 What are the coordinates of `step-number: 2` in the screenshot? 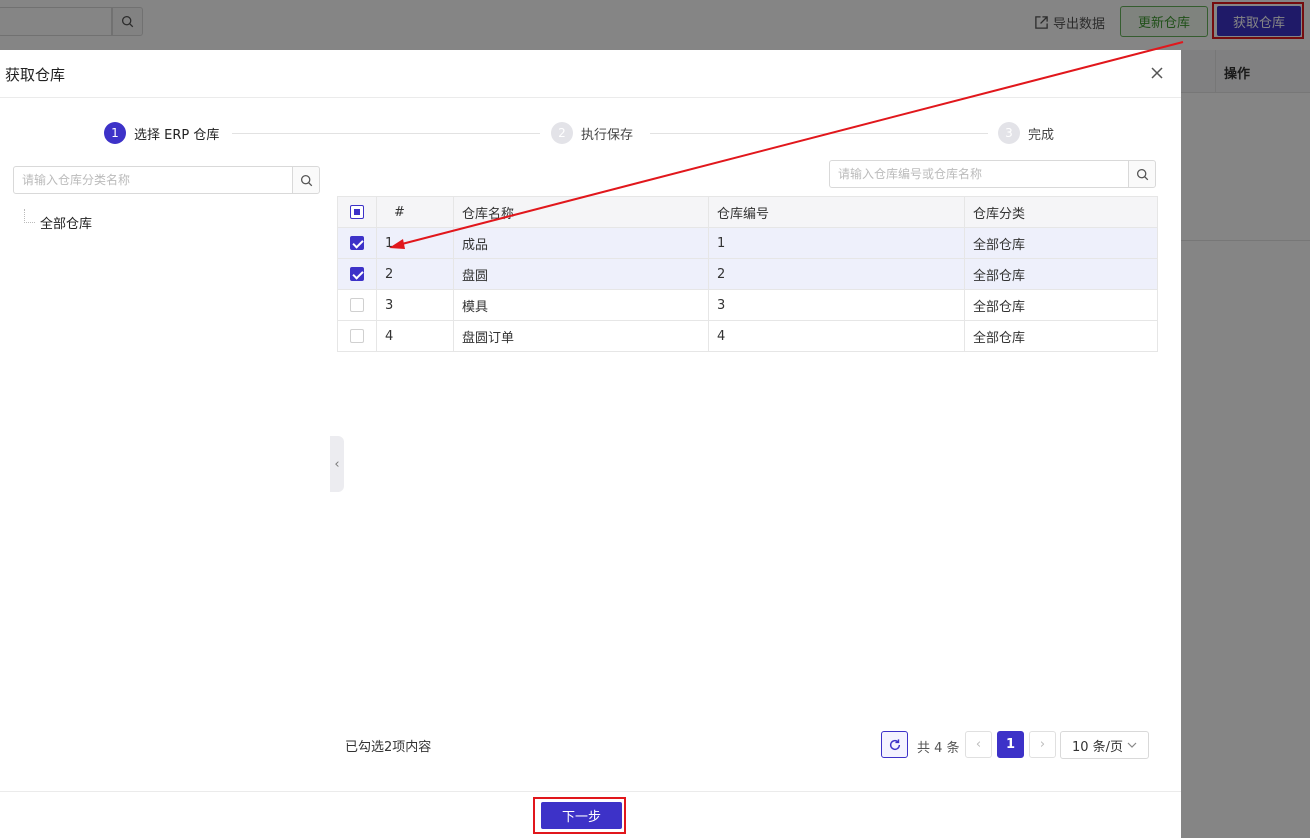 It's located at (562, 133).